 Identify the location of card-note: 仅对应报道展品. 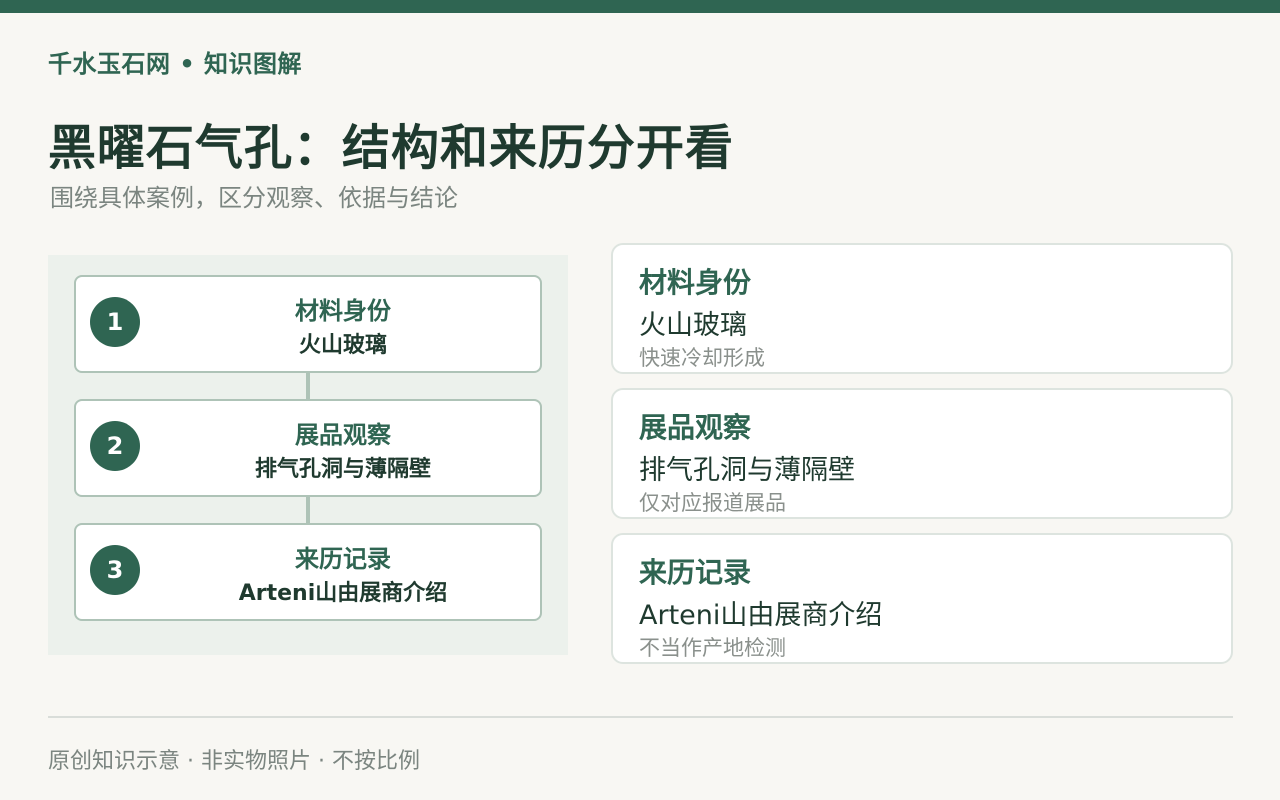
(712, 503).